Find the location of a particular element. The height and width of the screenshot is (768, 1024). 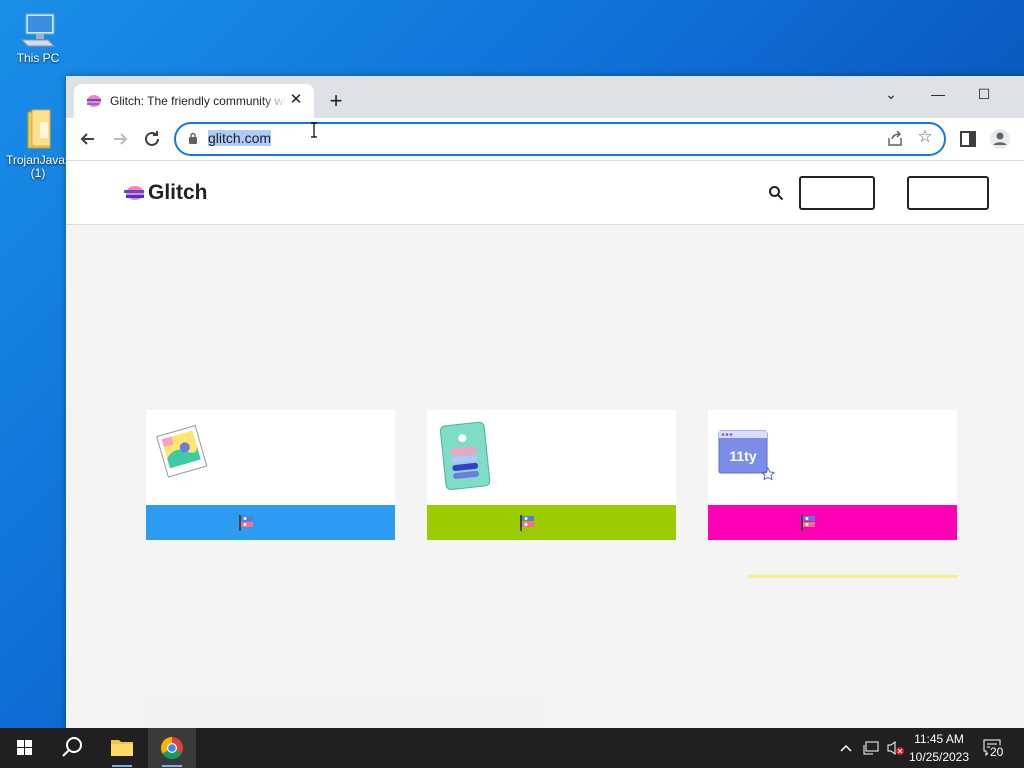

side-panel-icon is located at coordinates (968, 139).